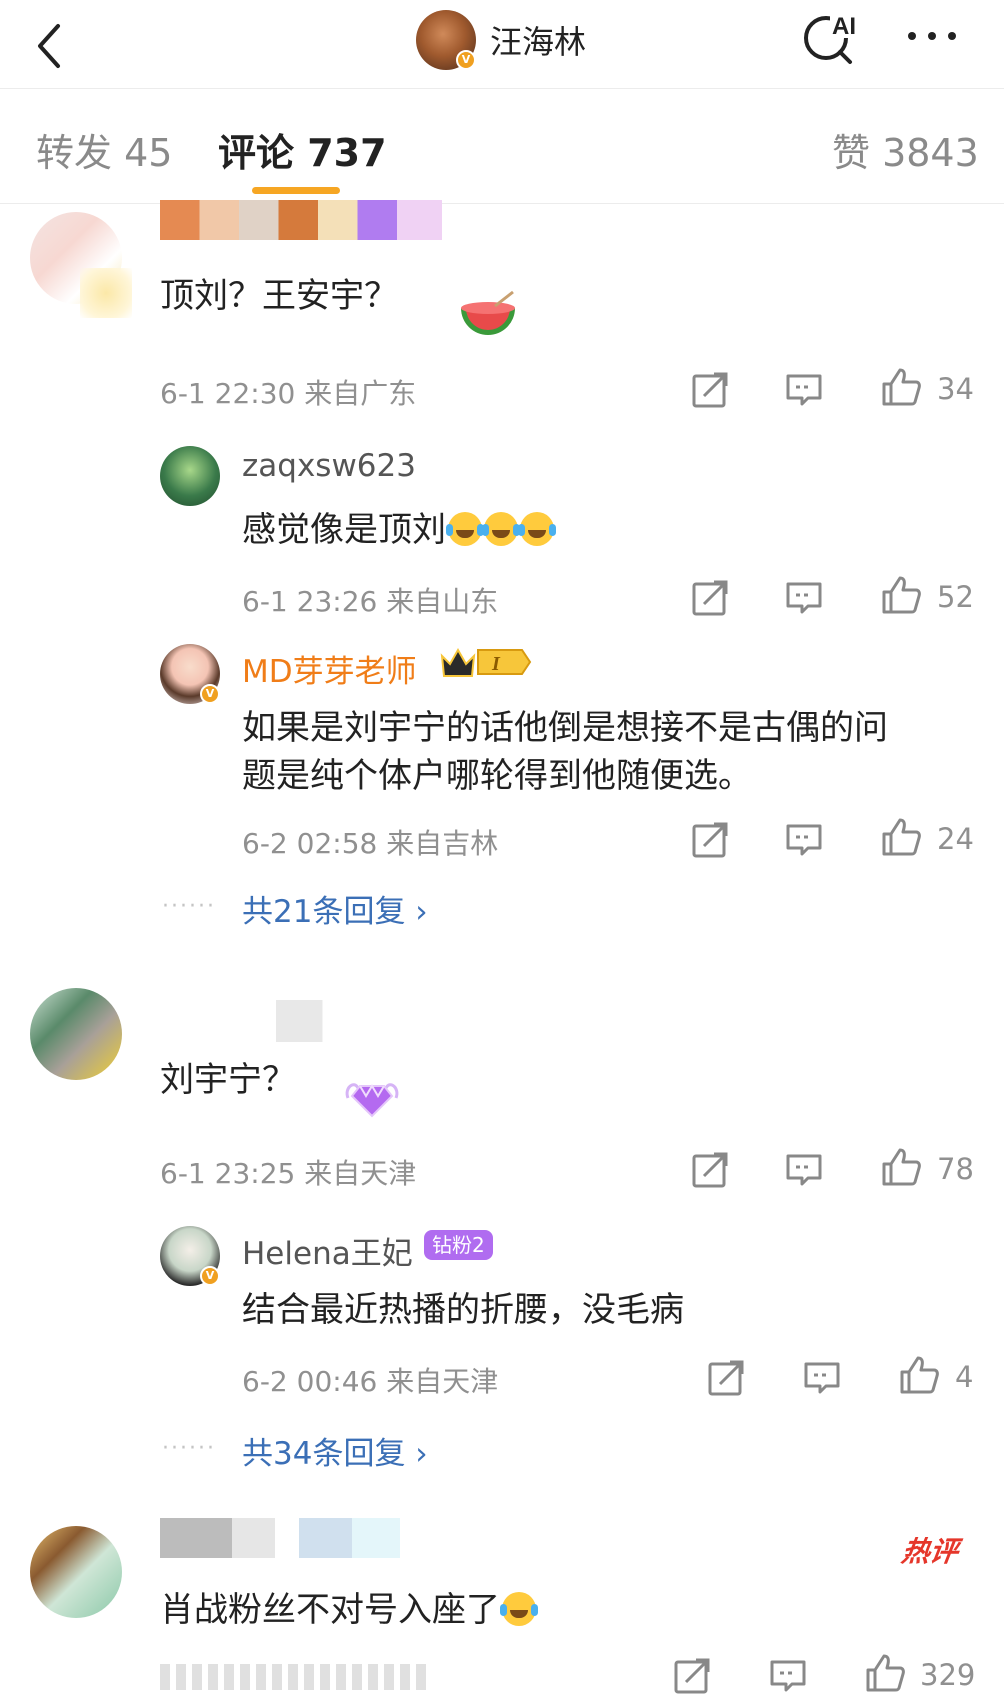 The width and height of the screenshot is (1004, 1698). I want to click on blurred-badge, so click(106, 293).